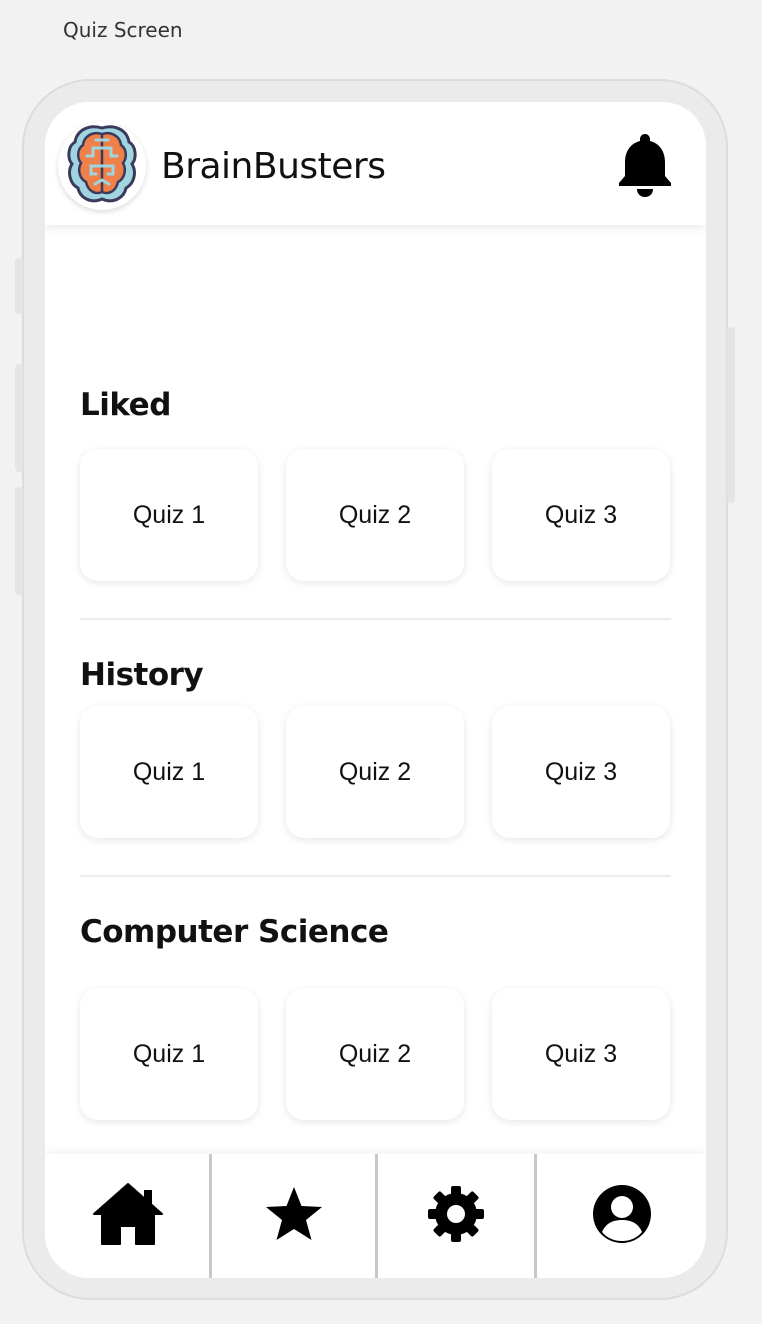 The image size is (762, 1324). I want to click on home-icon, so click(128, 1216).